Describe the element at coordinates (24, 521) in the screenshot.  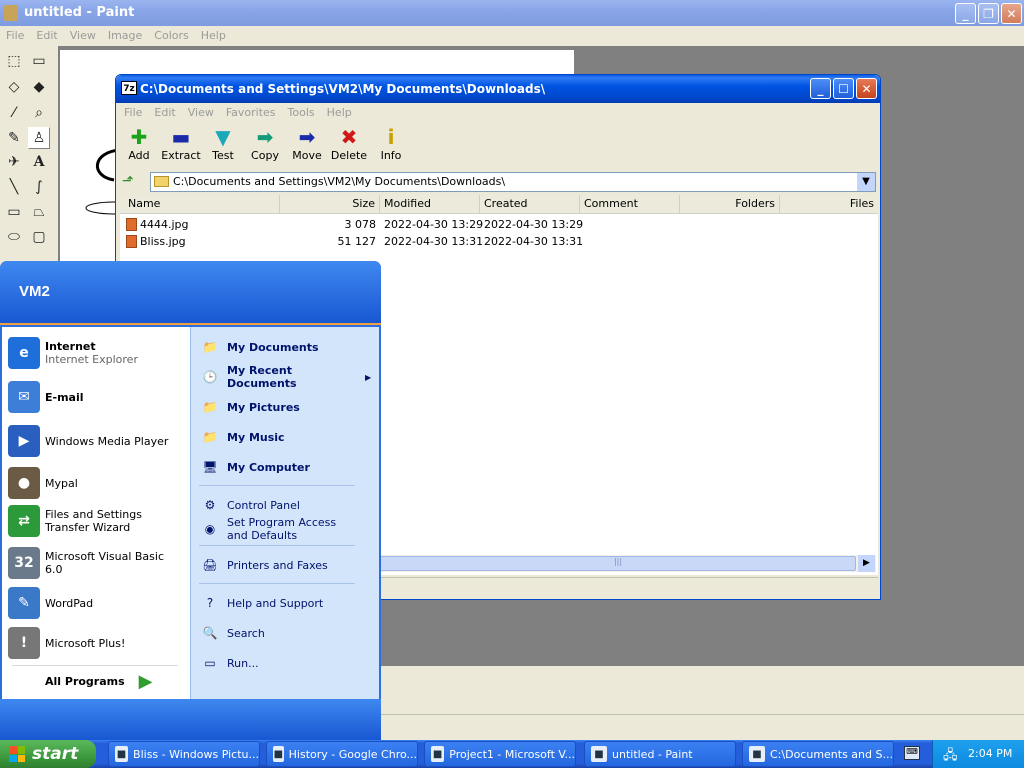
I see `transfer-wizard-icon: ⇄` at that location.